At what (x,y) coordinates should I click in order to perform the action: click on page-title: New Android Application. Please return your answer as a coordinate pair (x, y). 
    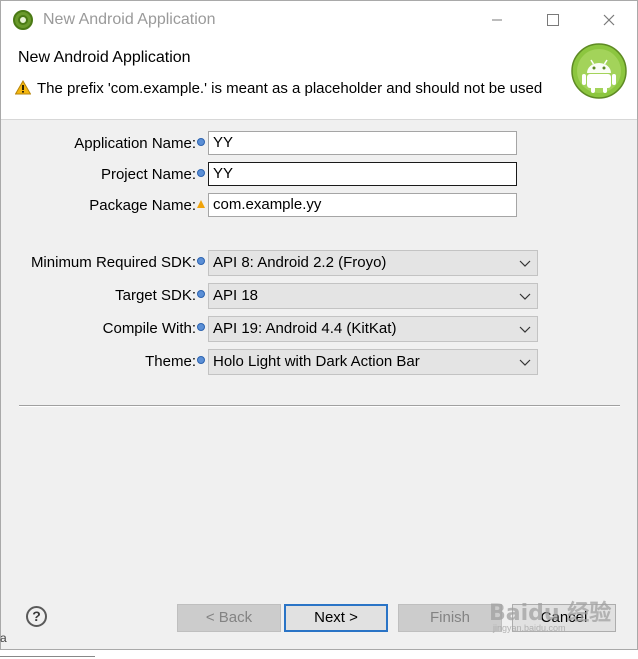
    Looking at the image, I should click on (104, 57).